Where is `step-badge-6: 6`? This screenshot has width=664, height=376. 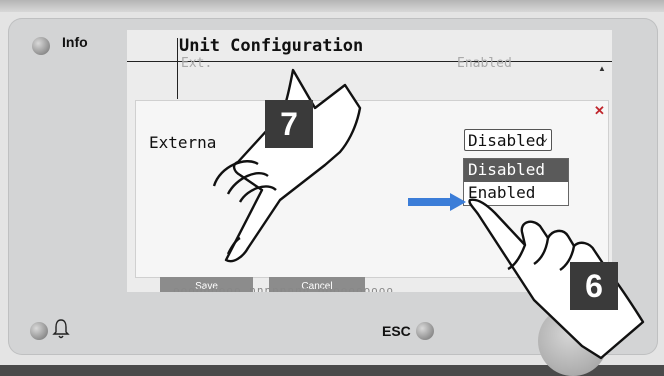
step-badge-6: 6 is located at coordinates (594, 286).